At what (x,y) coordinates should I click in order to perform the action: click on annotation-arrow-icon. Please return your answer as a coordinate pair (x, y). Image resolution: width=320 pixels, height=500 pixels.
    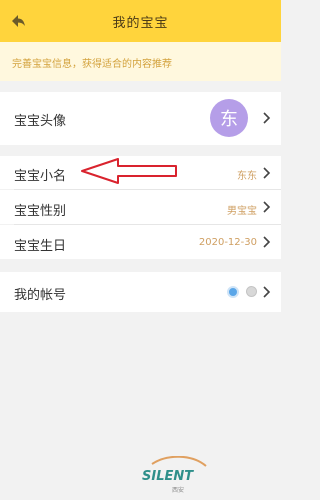
    Looking at the image, I should click on (129, 171).